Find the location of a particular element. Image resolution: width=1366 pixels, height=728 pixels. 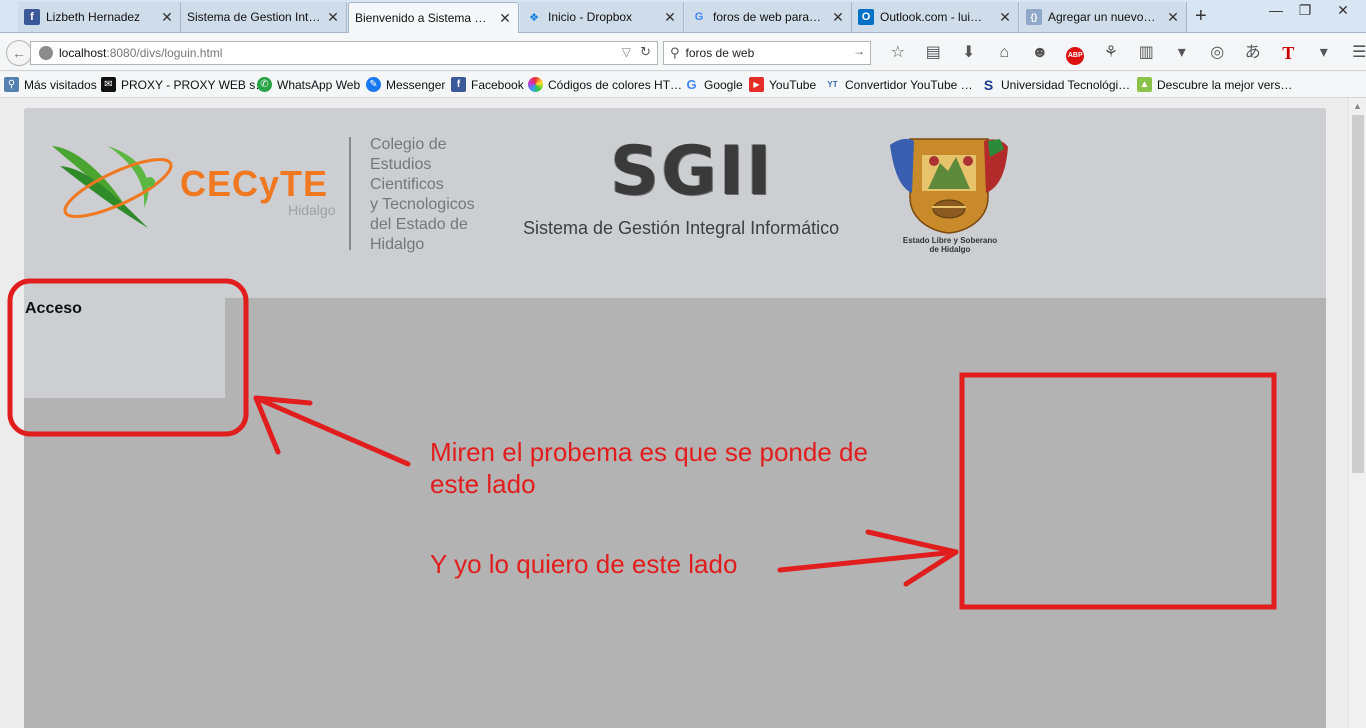

tab-bienvenido: Bienvenido a Sistema … ✕ is located at coordinates (433, 17).